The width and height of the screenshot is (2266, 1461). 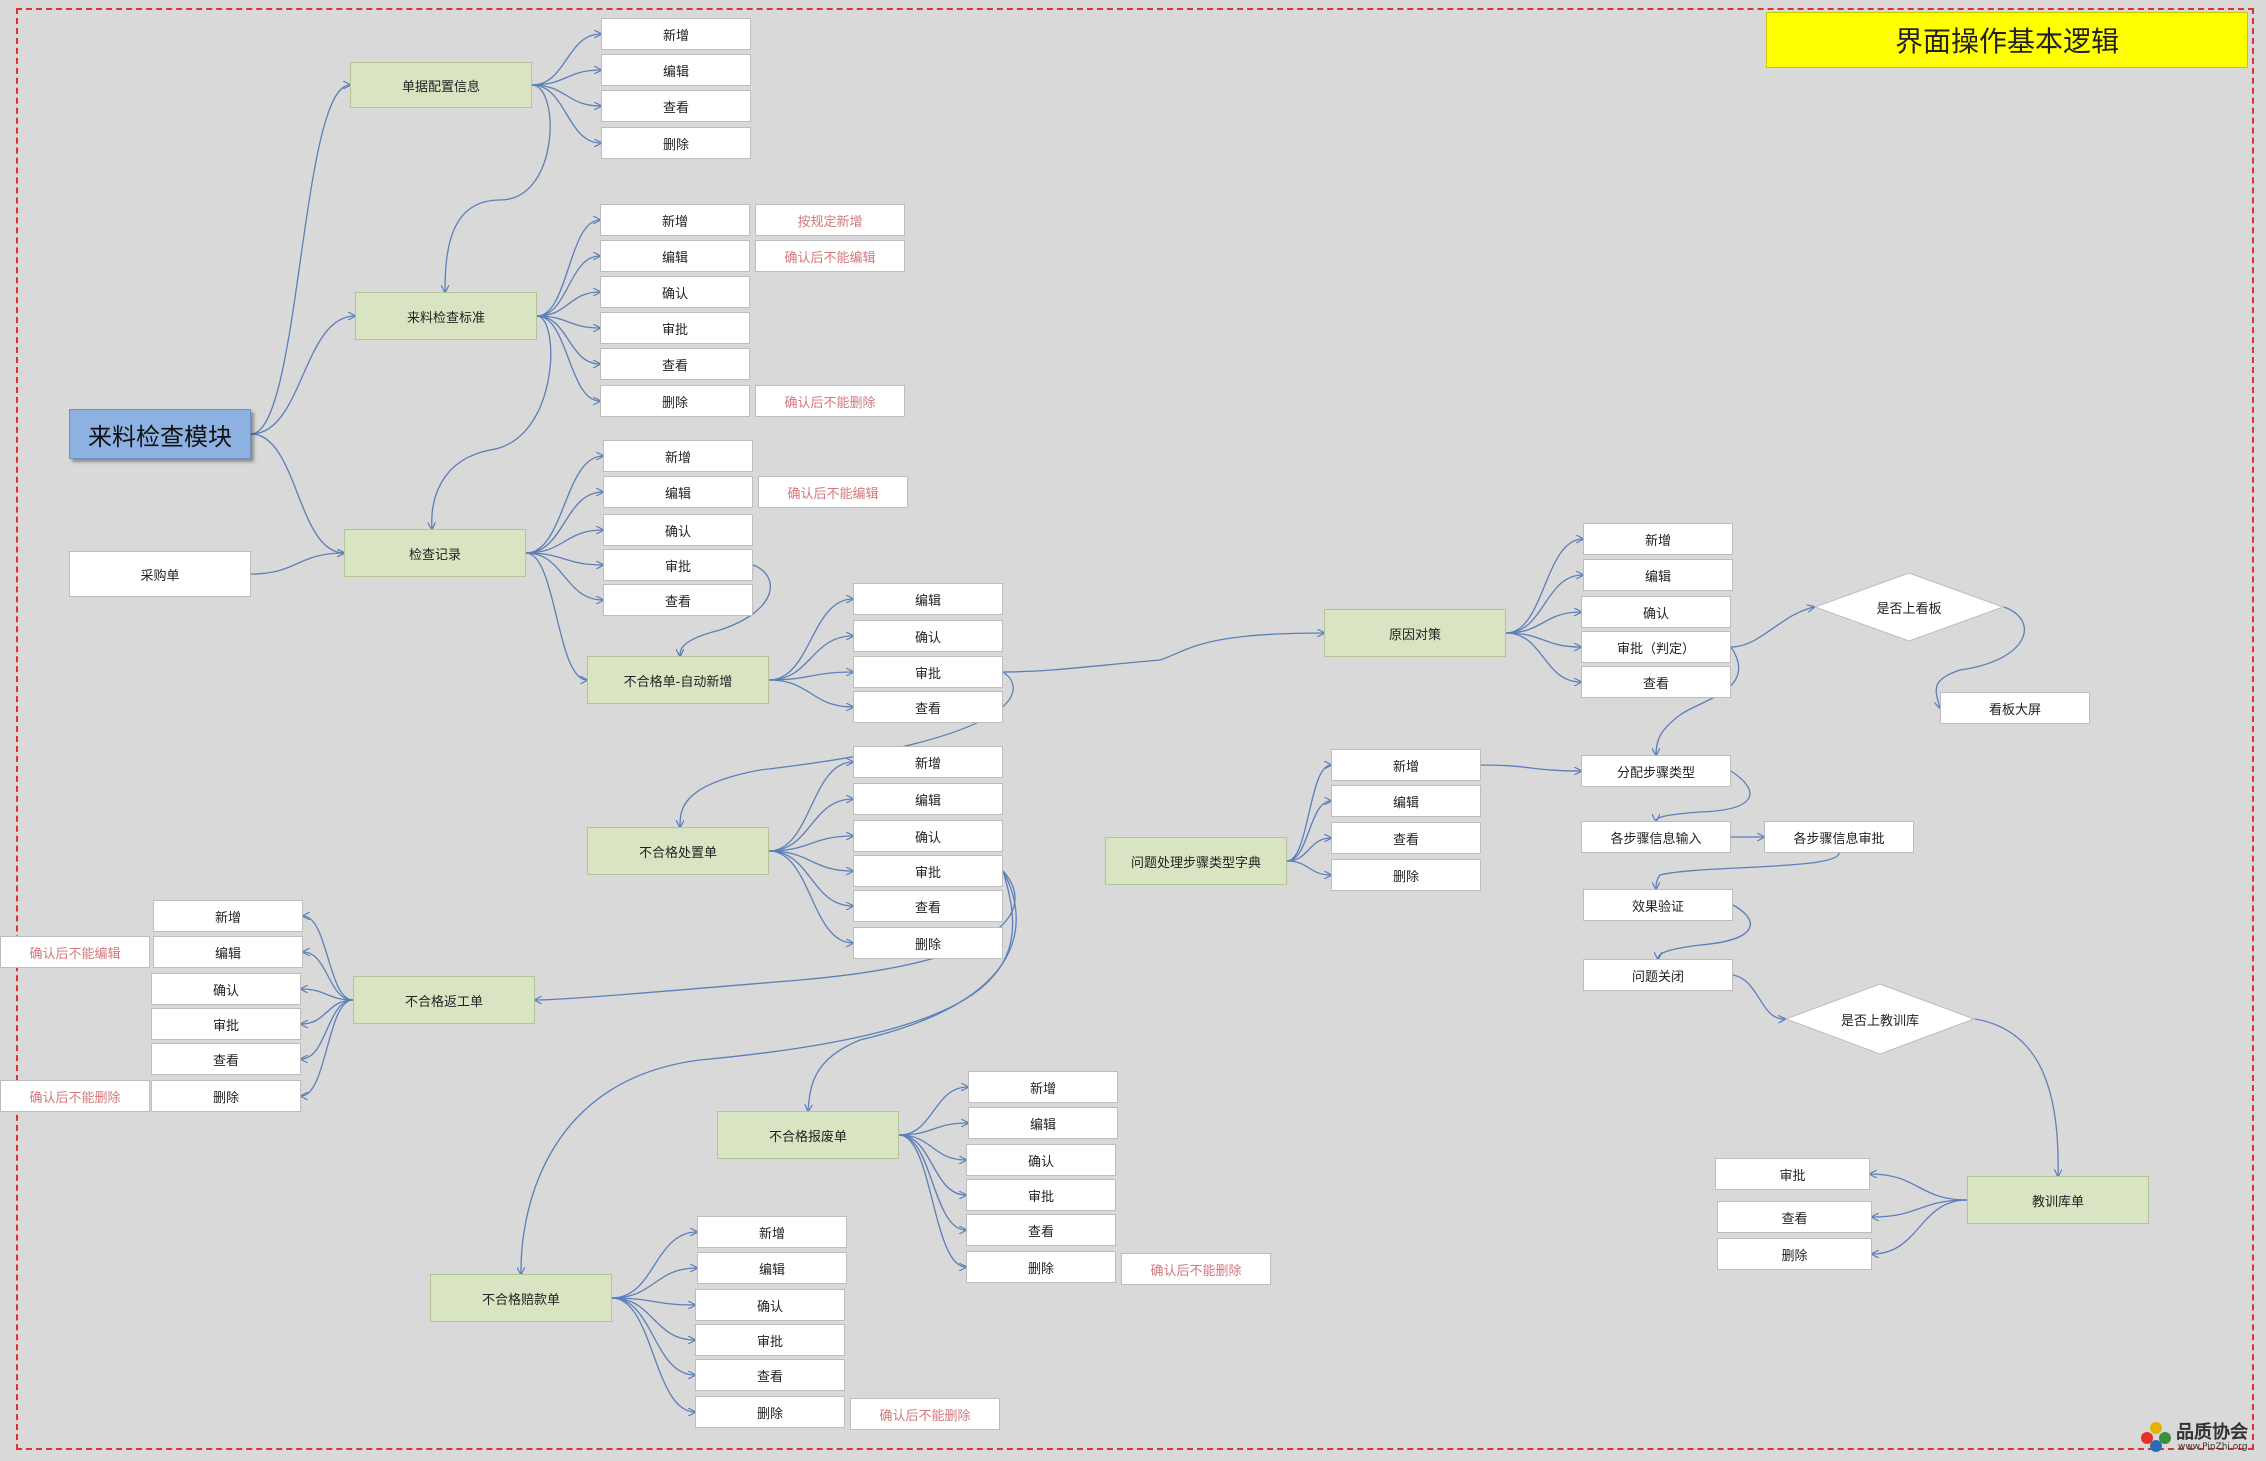 I want to click on flower-icon, so click(x=2156, y=1437).